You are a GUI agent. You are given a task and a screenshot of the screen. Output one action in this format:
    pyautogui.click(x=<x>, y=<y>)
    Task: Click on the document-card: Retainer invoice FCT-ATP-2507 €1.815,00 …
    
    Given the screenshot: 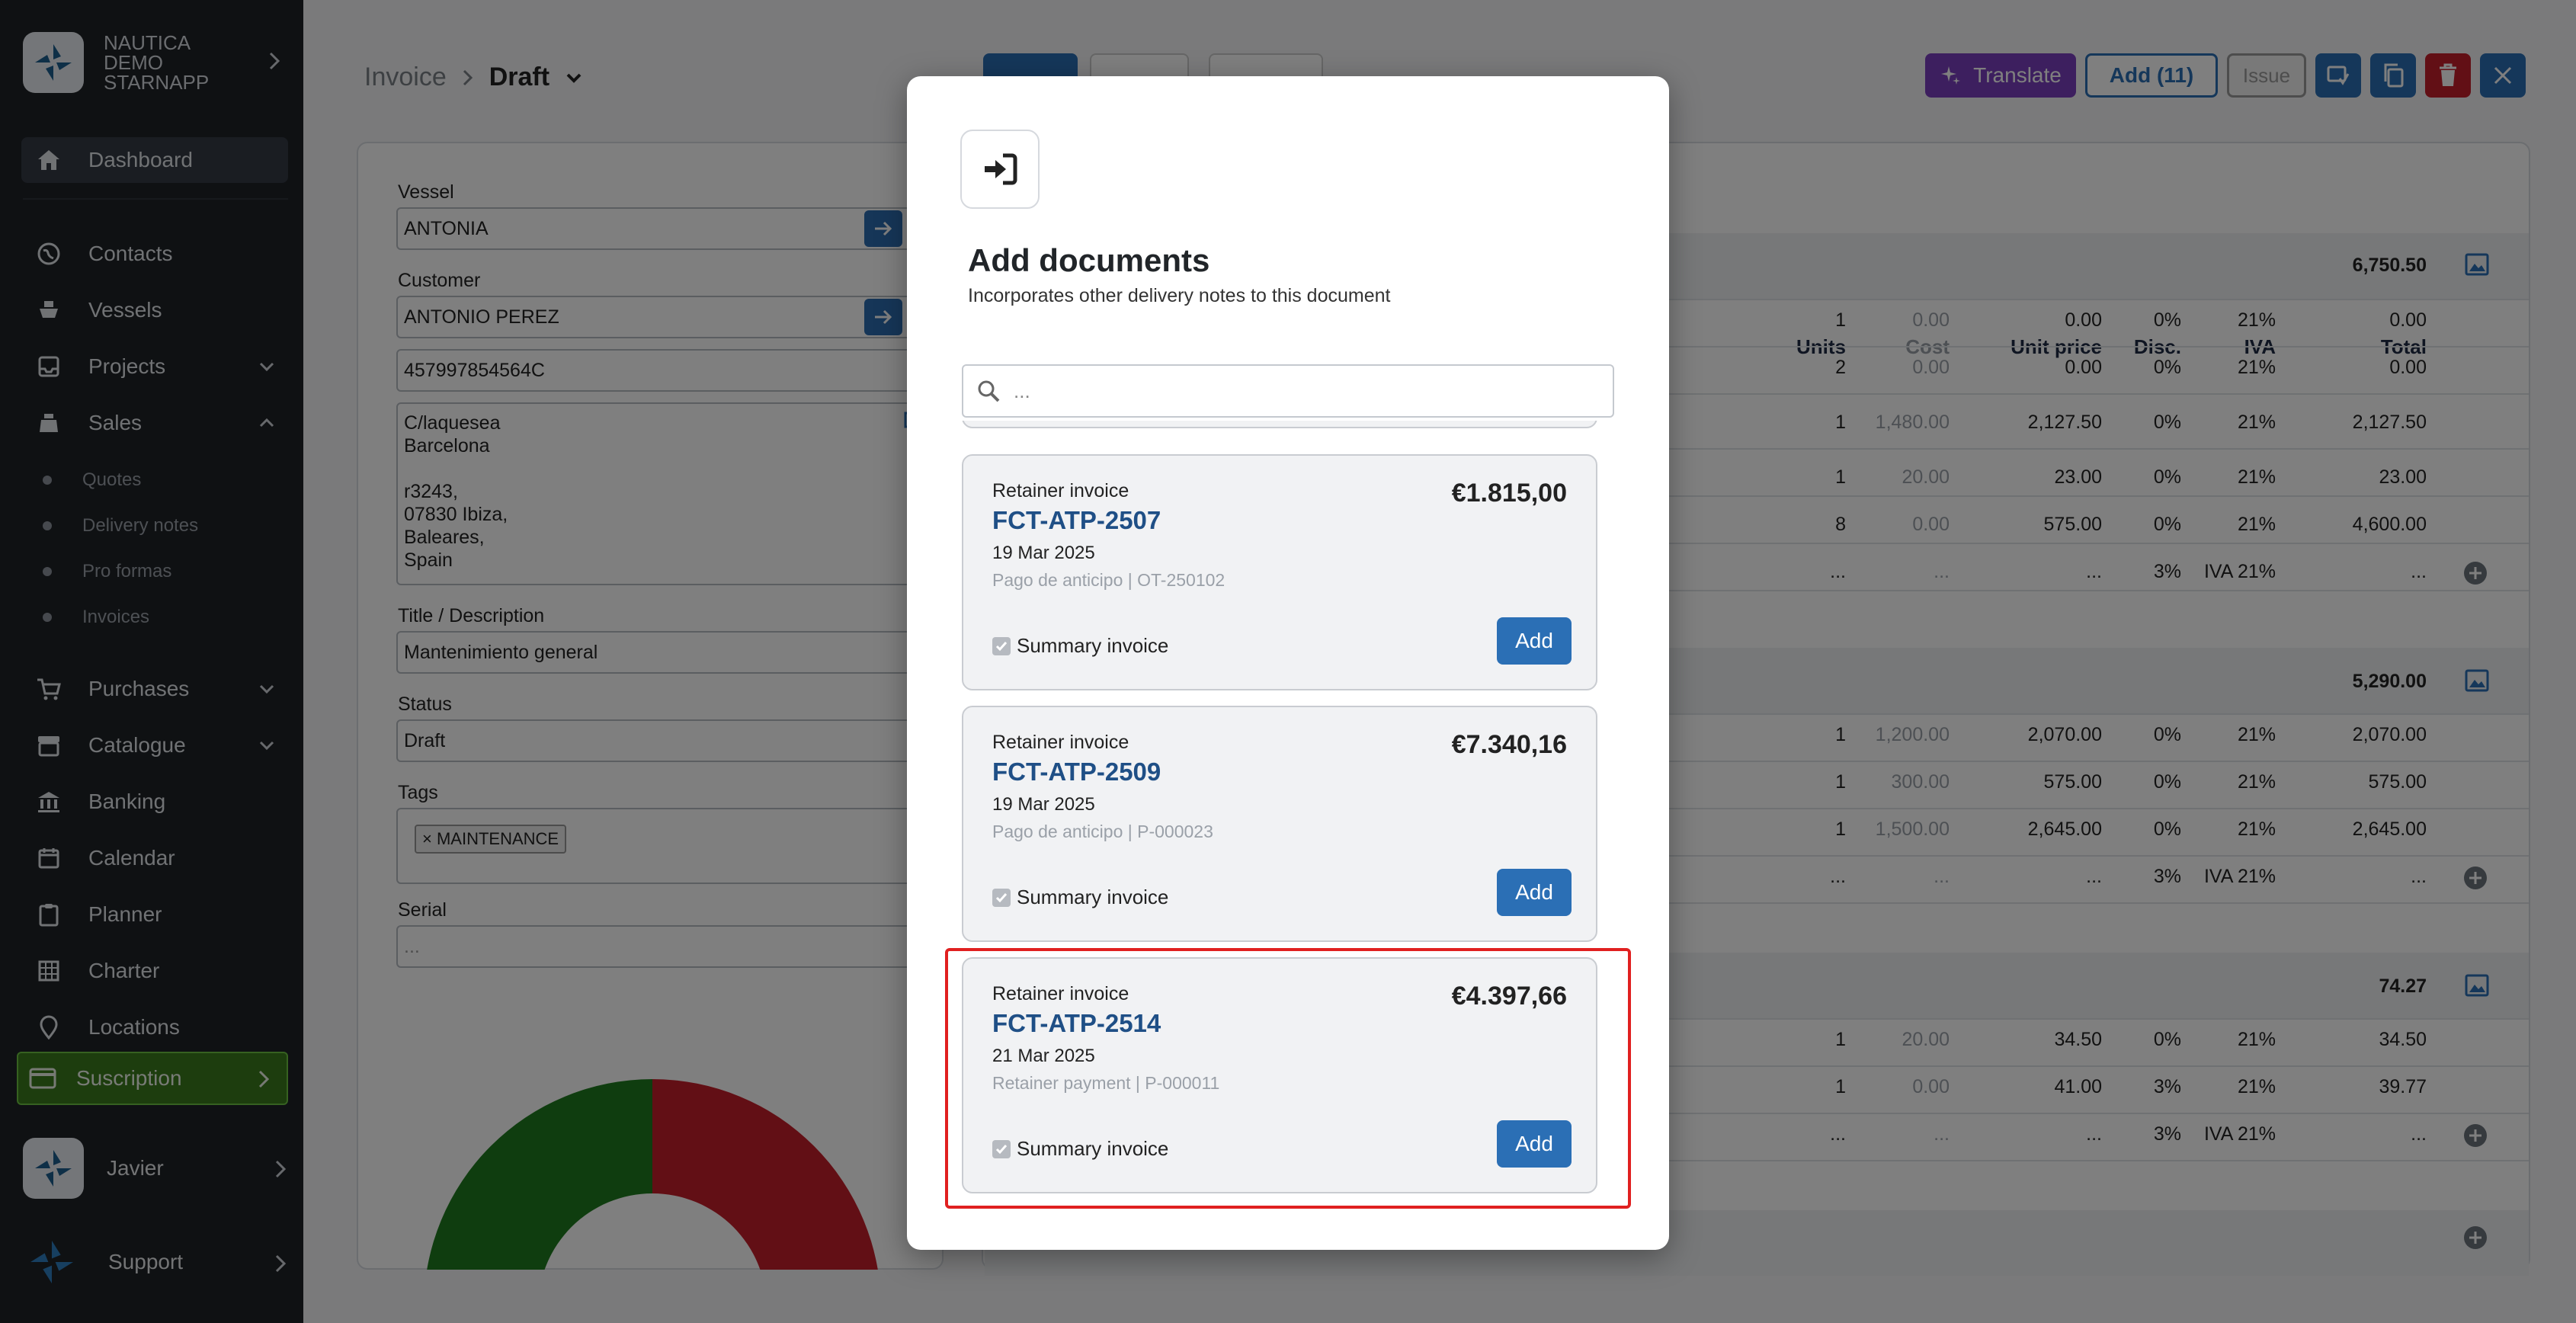 What is the action you would take?
    pyautogui.click(x=1279, y=572)
    